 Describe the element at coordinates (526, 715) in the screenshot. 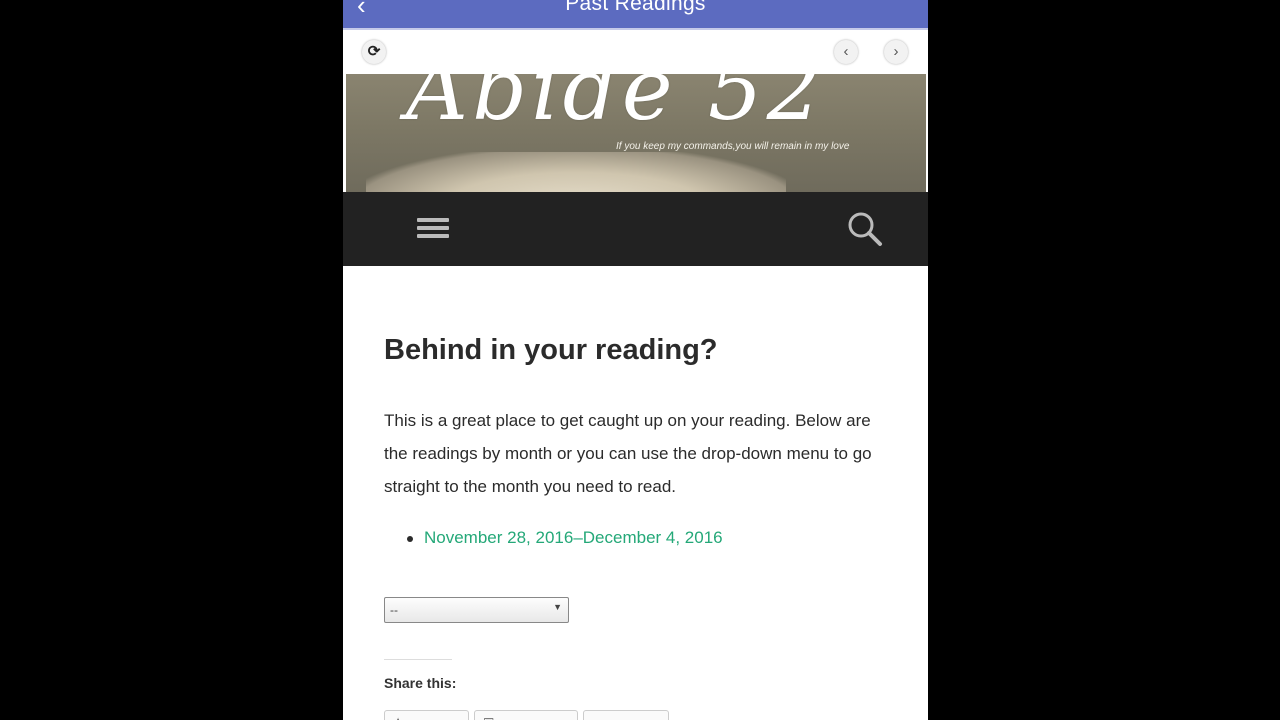

I see `share-facebook-button: ▣` at that location.